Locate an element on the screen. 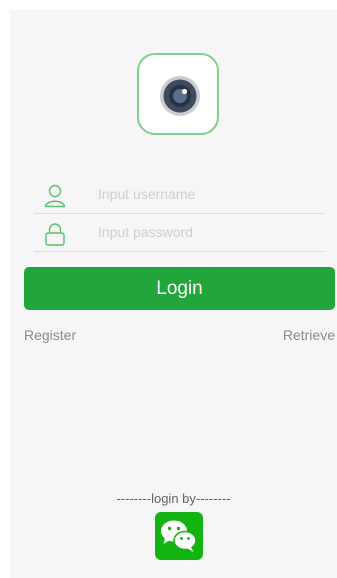  app-logo is located at coordinates (178, 94).